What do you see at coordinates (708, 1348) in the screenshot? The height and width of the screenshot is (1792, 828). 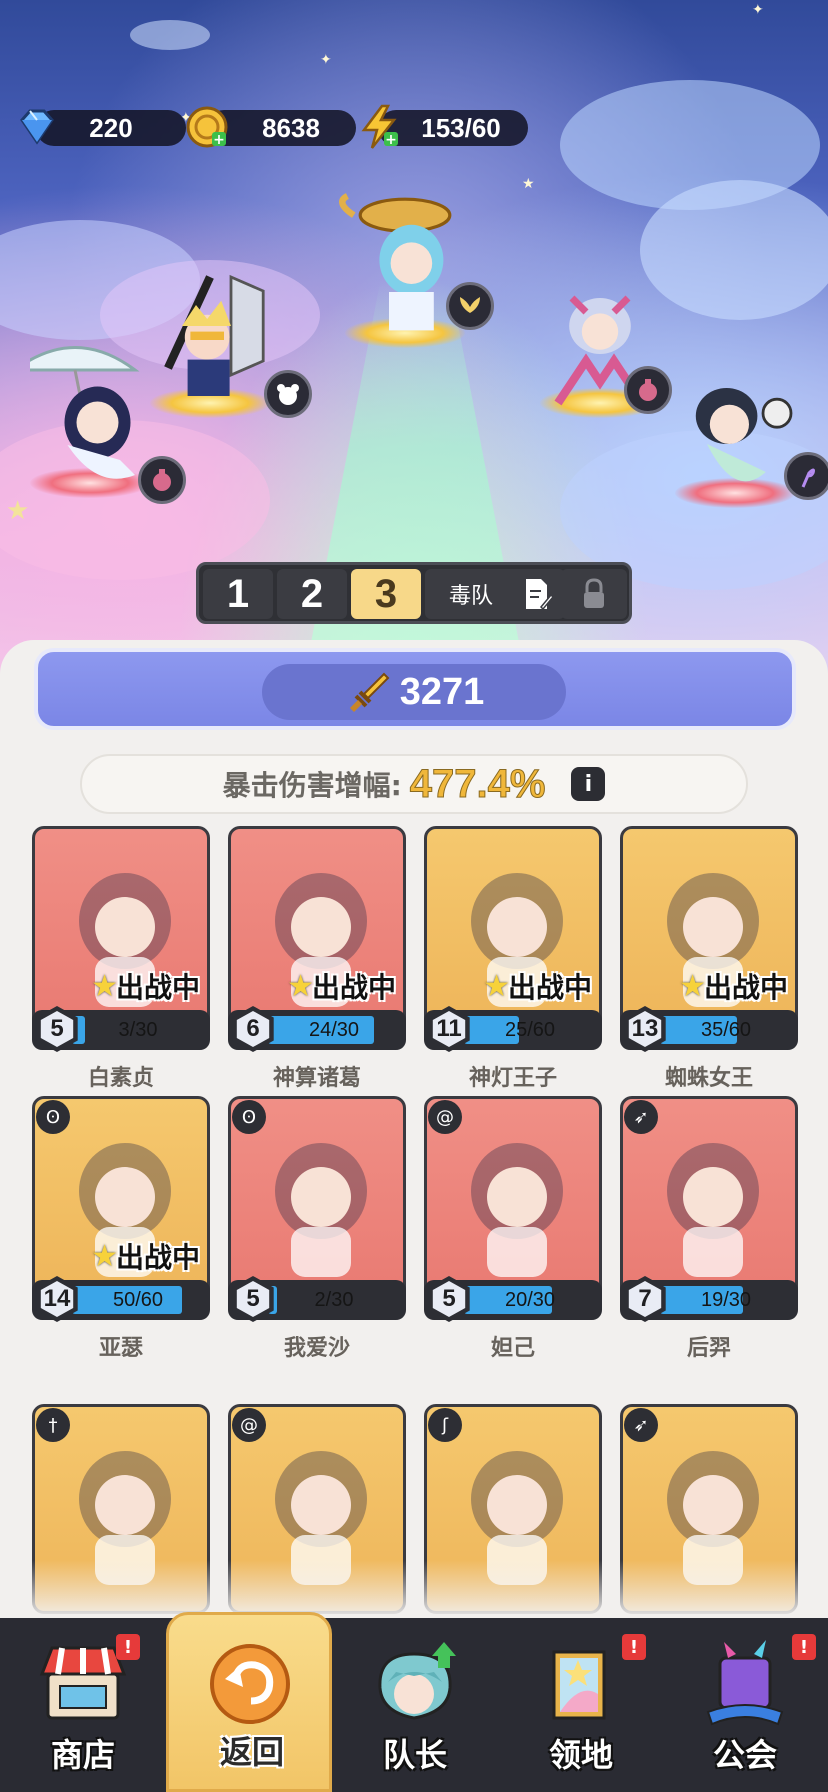 I see `hero-name: 后羿` at bounding box center [708, 1348].